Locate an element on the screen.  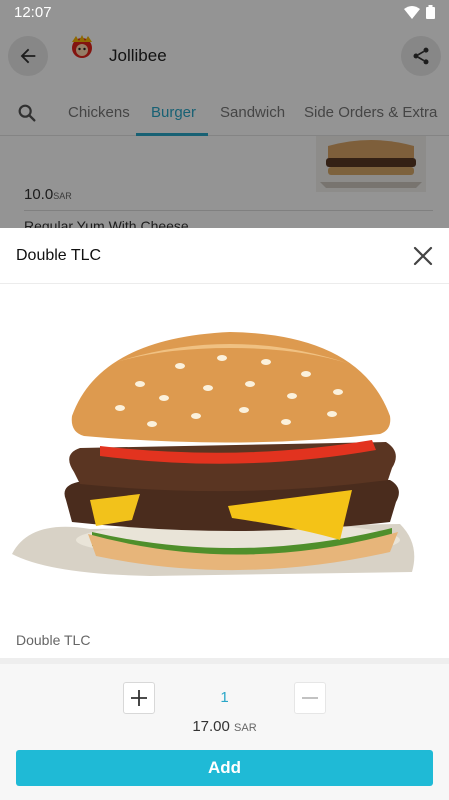
total-price: 17.00 SAR is located at coordinates (224, 726).